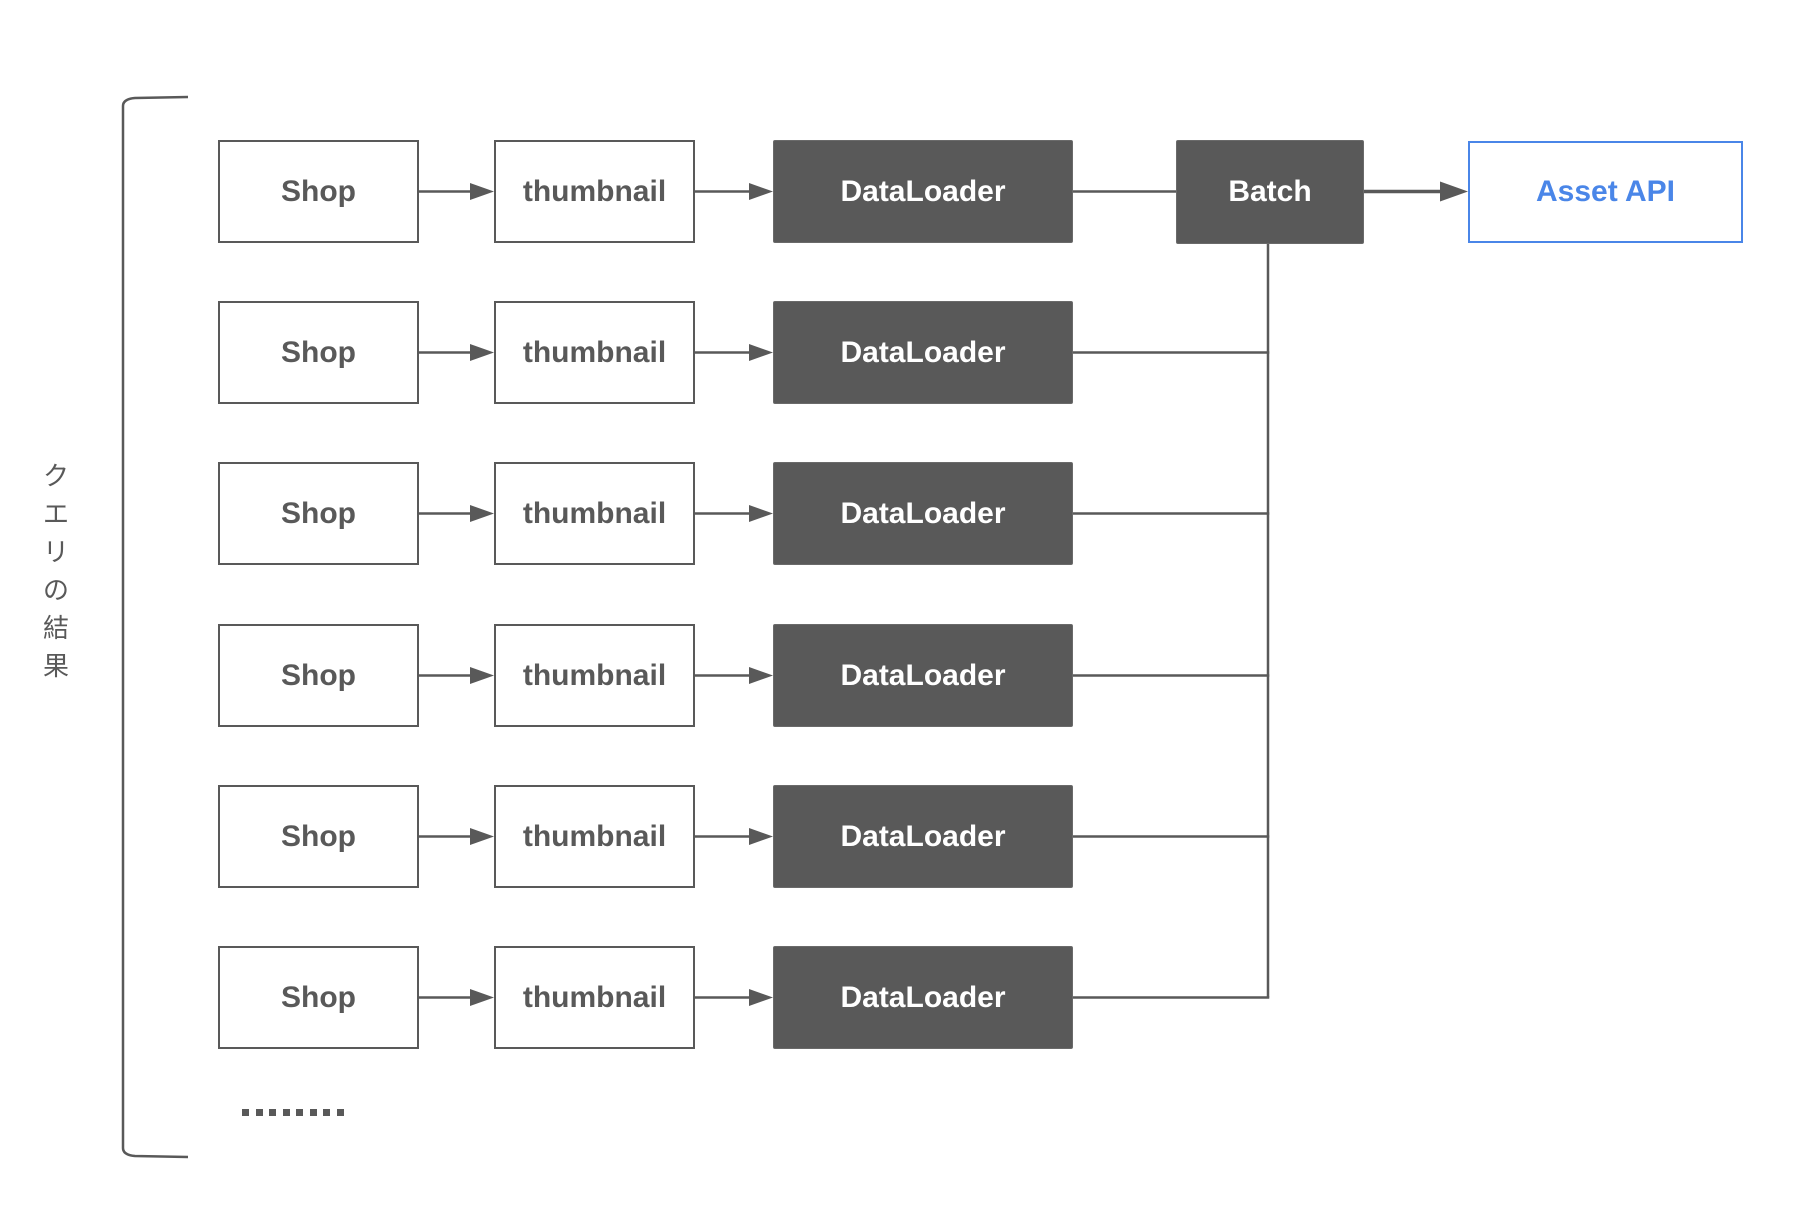 The image size is (1804, 1222). Describe the element at coordinates (155, 627) in the screenshot. I see `result-bracket` at that location.